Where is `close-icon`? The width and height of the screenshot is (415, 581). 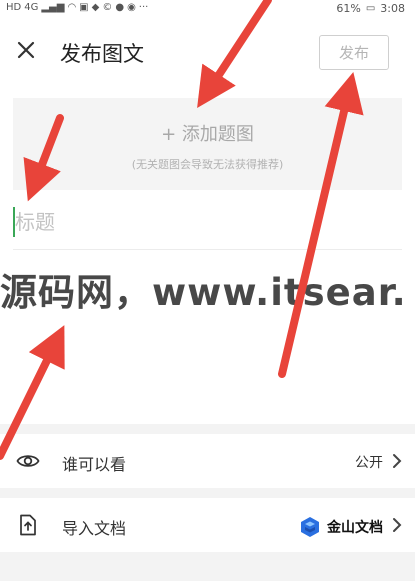 close-icon is located at coordinates (26, 50).